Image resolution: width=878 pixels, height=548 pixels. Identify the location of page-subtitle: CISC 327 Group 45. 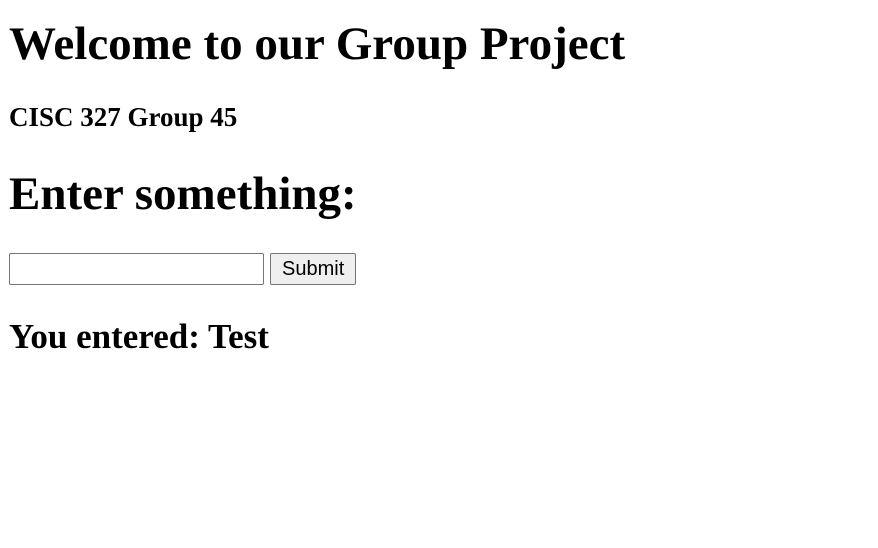
(123, 117).